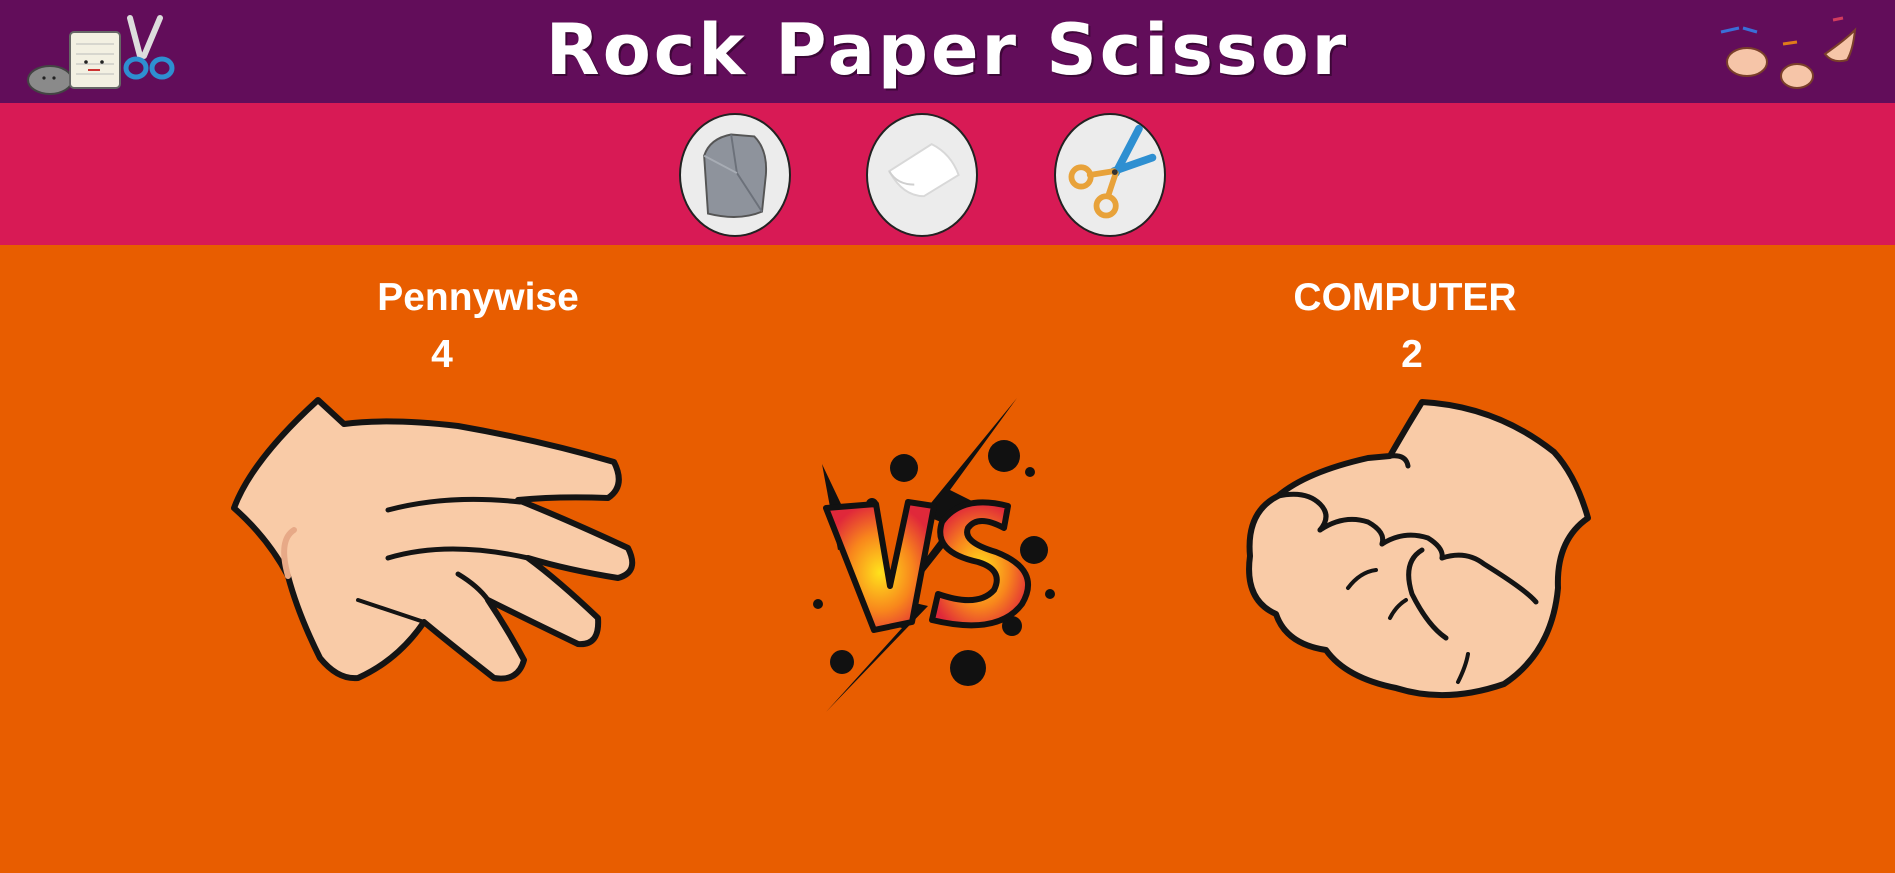  What do you see at coordinates (442, 354) in the screenshot?
I see `player-score: 4` at bounding box center [442, 354].